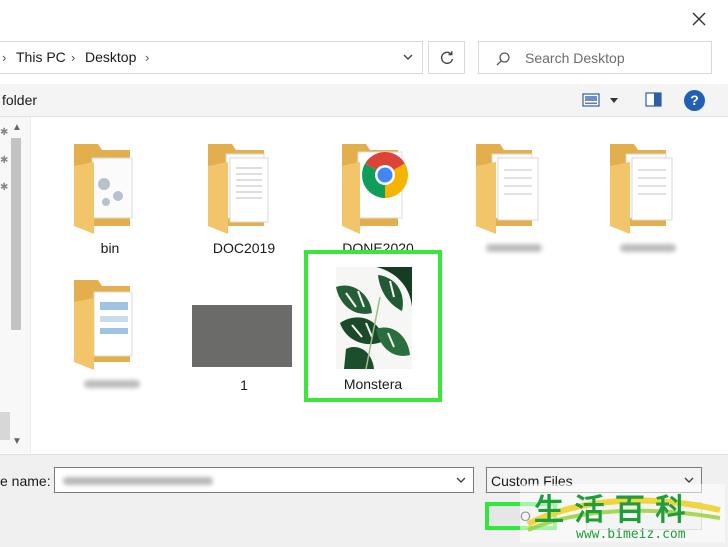 The image size is (728, 547). What do you see at coordinates (264, 480) in the screenshot?
I see `file-name-input` at bounding box center [264, 480].